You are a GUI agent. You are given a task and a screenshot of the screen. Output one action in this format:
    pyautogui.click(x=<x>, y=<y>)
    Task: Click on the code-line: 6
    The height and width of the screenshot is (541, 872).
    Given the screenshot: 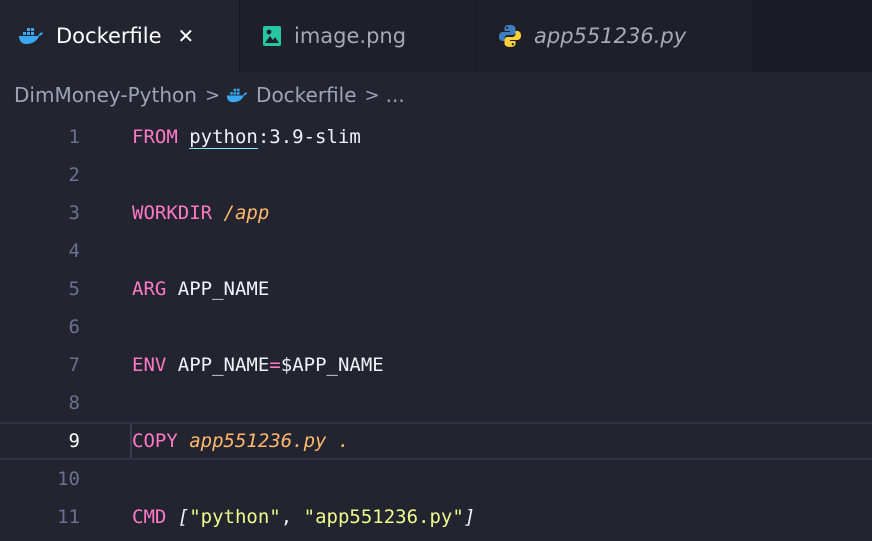 What is the action you would take?
    pyautogui.click(x=436, y=327)
    